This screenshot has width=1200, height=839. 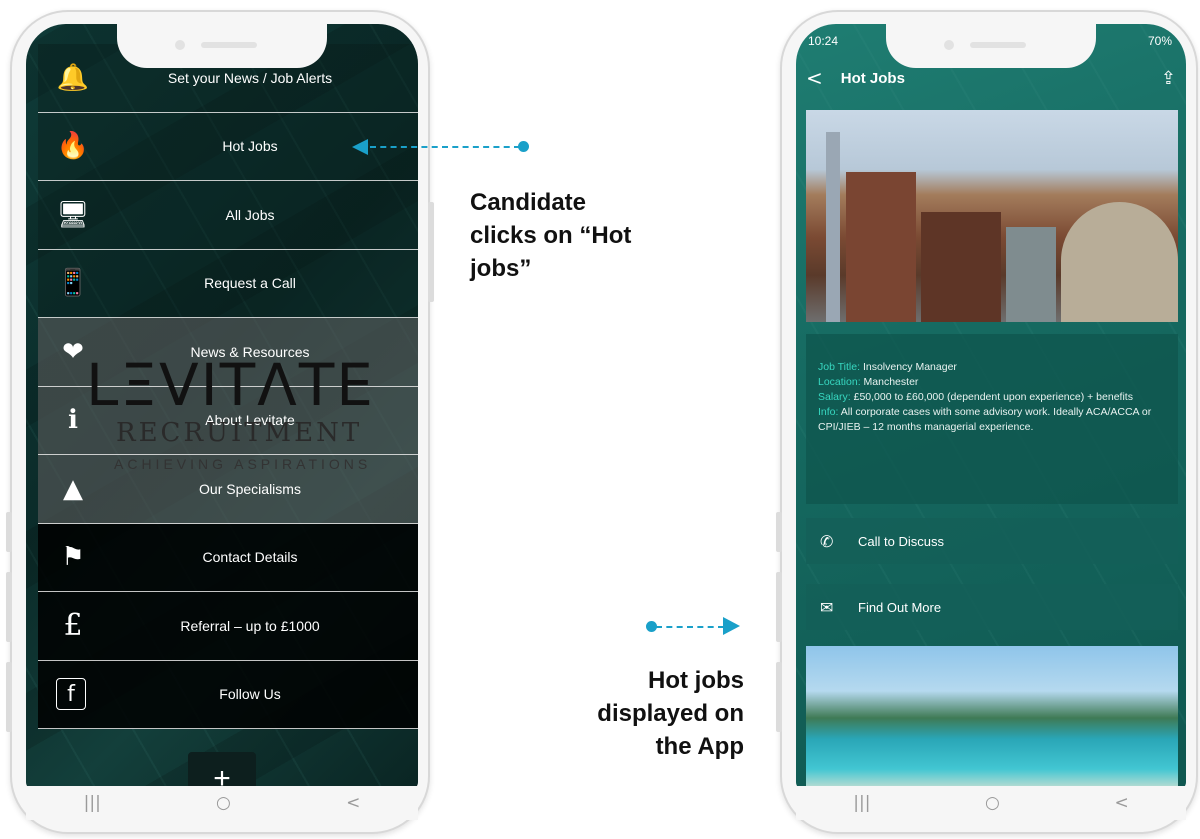 What do you see at coordinates (828, 412) in the screenshot?
I see `job-info-key: Info:` at bounding box center [828, 412].